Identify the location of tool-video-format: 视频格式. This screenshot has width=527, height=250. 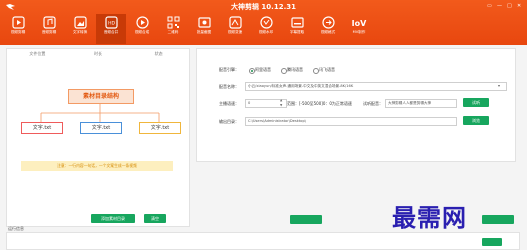
(328, 29).